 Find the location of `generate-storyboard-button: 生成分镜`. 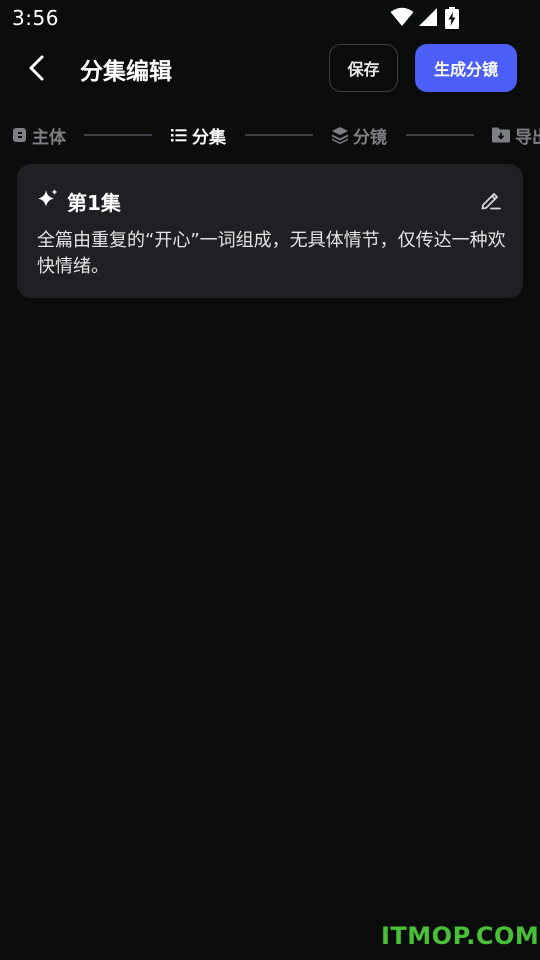

generate-storyboard-button: 生成分镜 is located at coordinates (466, 68).